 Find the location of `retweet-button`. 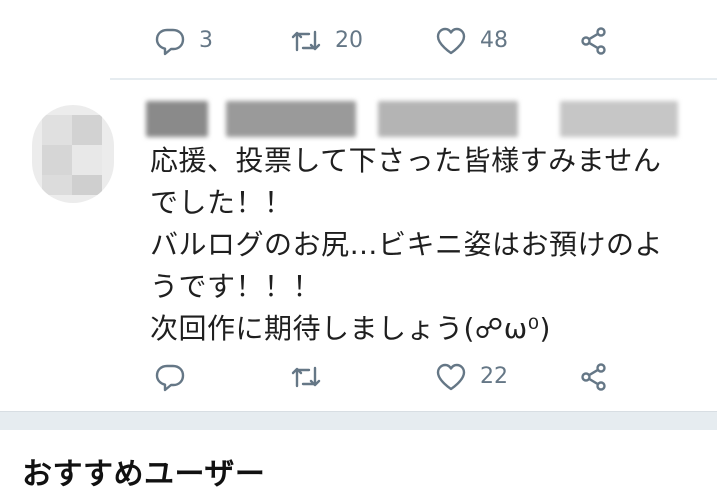

retweet-button is located at coordinates (312, 377).